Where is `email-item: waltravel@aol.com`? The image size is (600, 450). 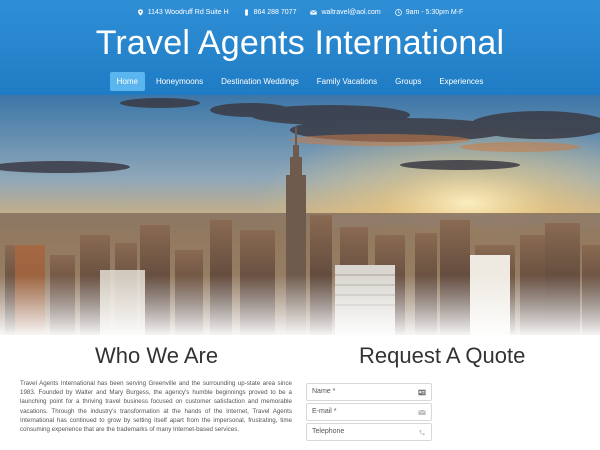 email-item: waltravel@aol.com is located at coordinates (345, 12).